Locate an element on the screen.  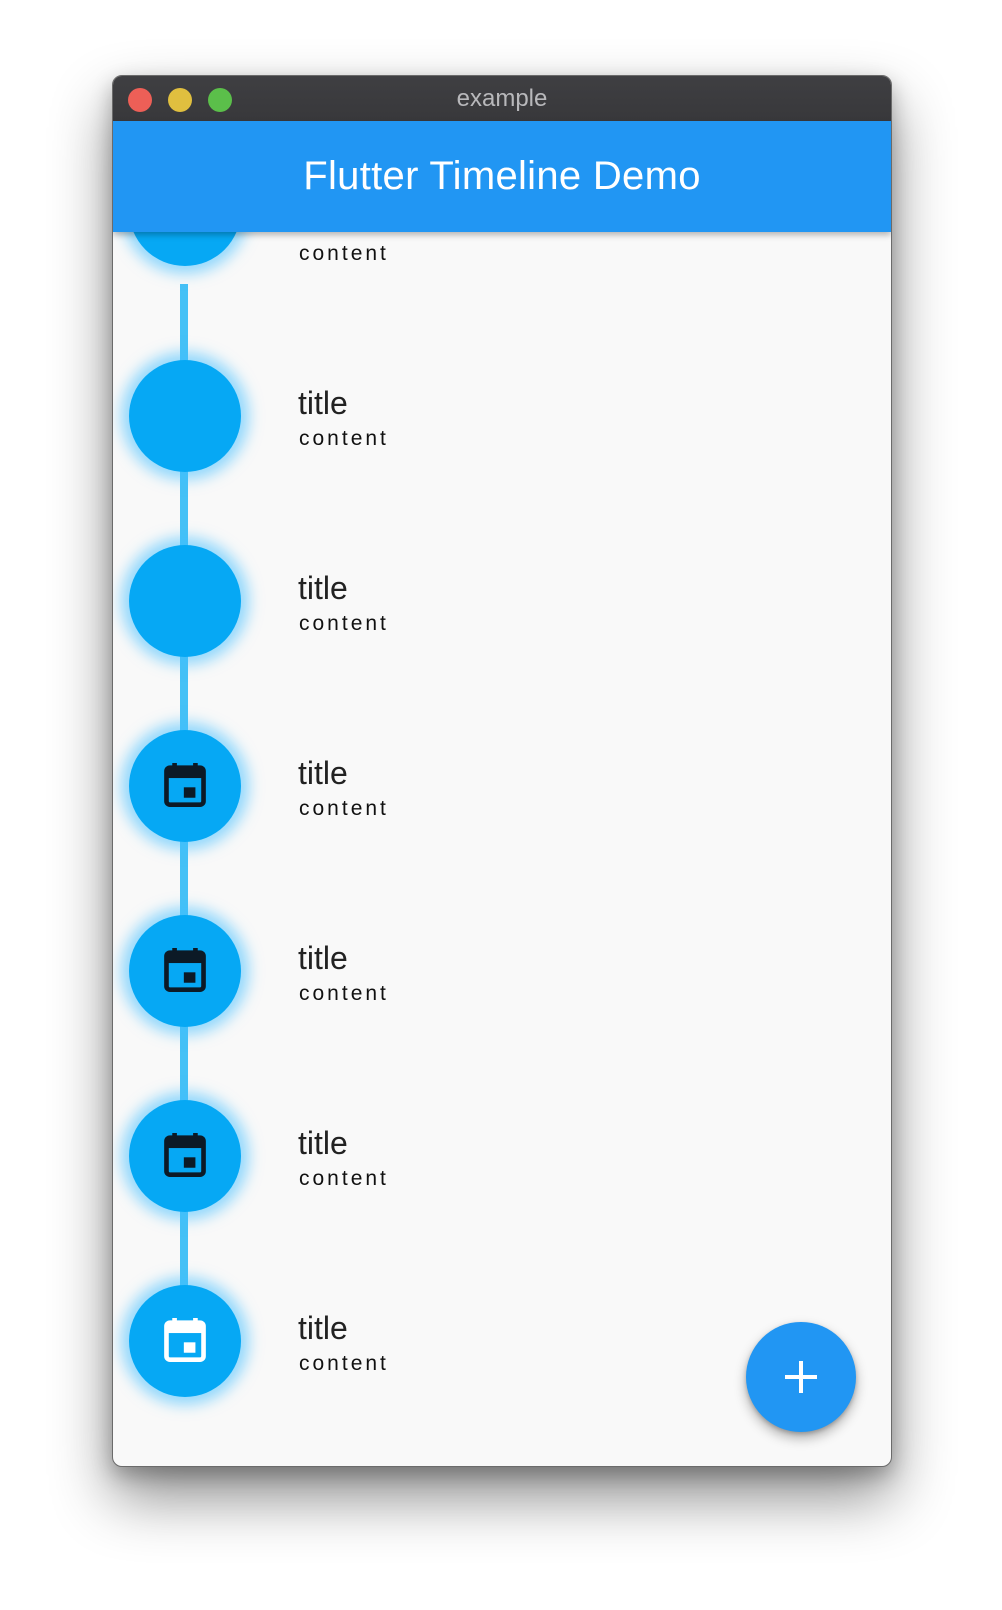
add-fab-button is located at coordinates (801, 1377).